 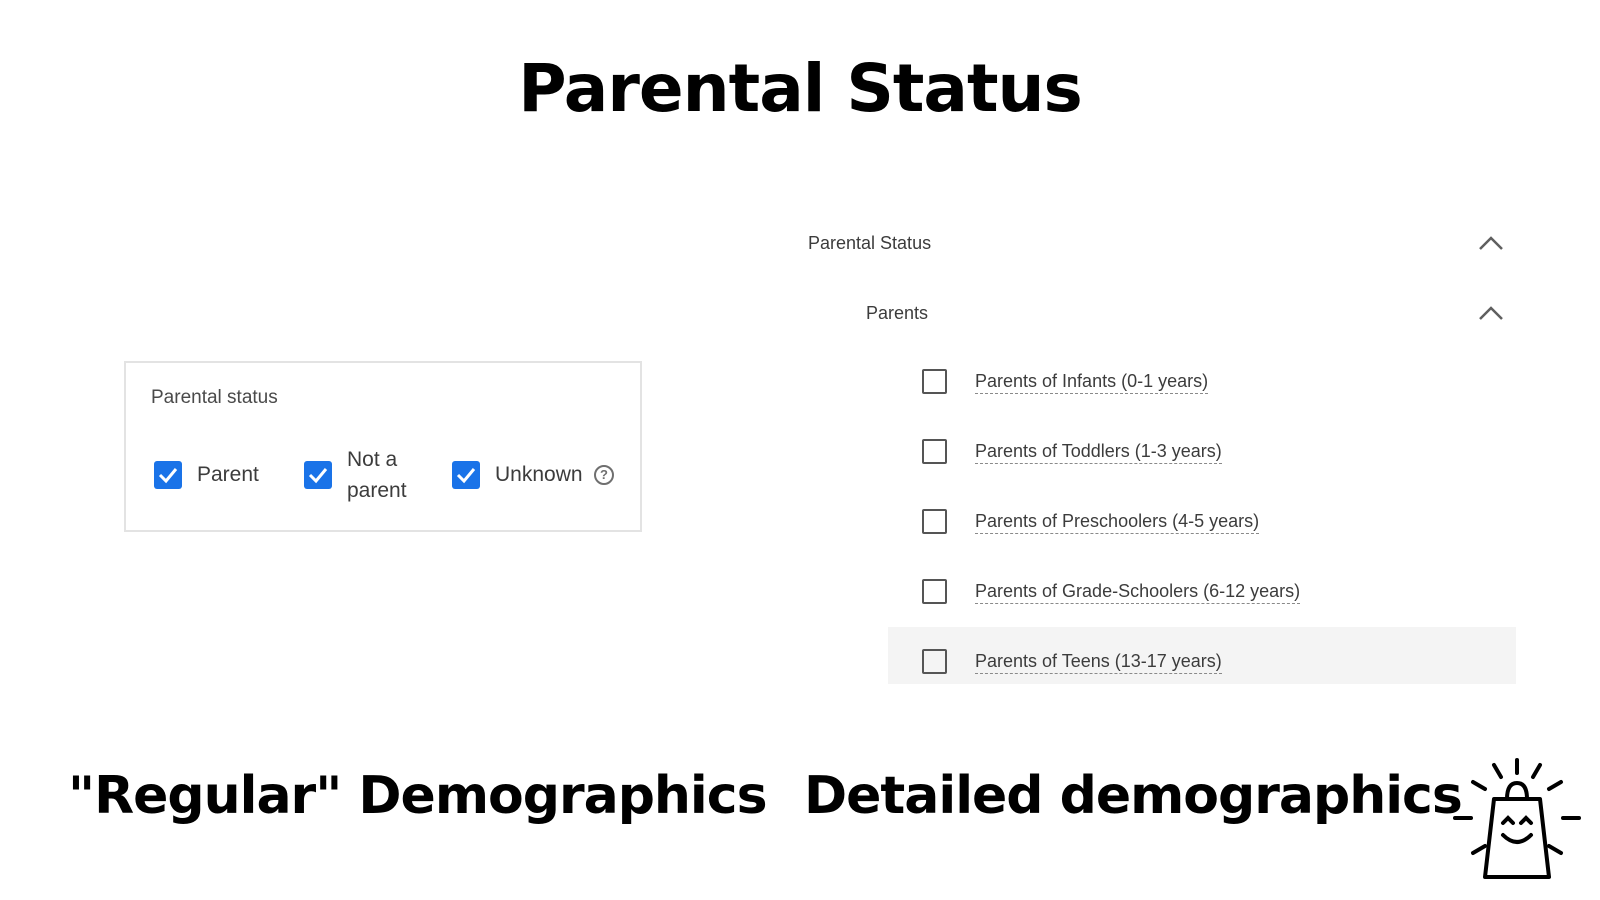 I want to click on regular-demographics-caption: "Regular" Demographics, so click(x=418, y=796).